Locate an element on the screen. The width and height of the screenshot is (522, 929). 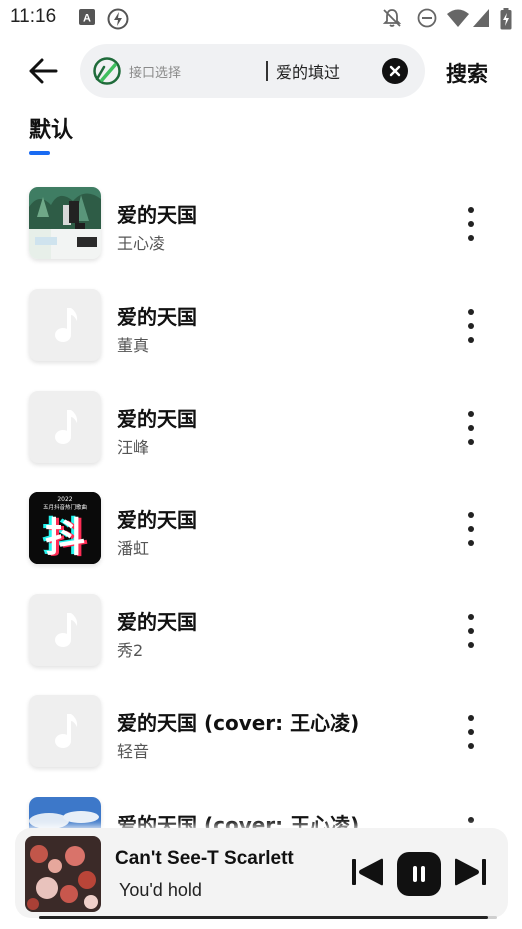
skip-previous-icon is located at coordinates (368, 872).